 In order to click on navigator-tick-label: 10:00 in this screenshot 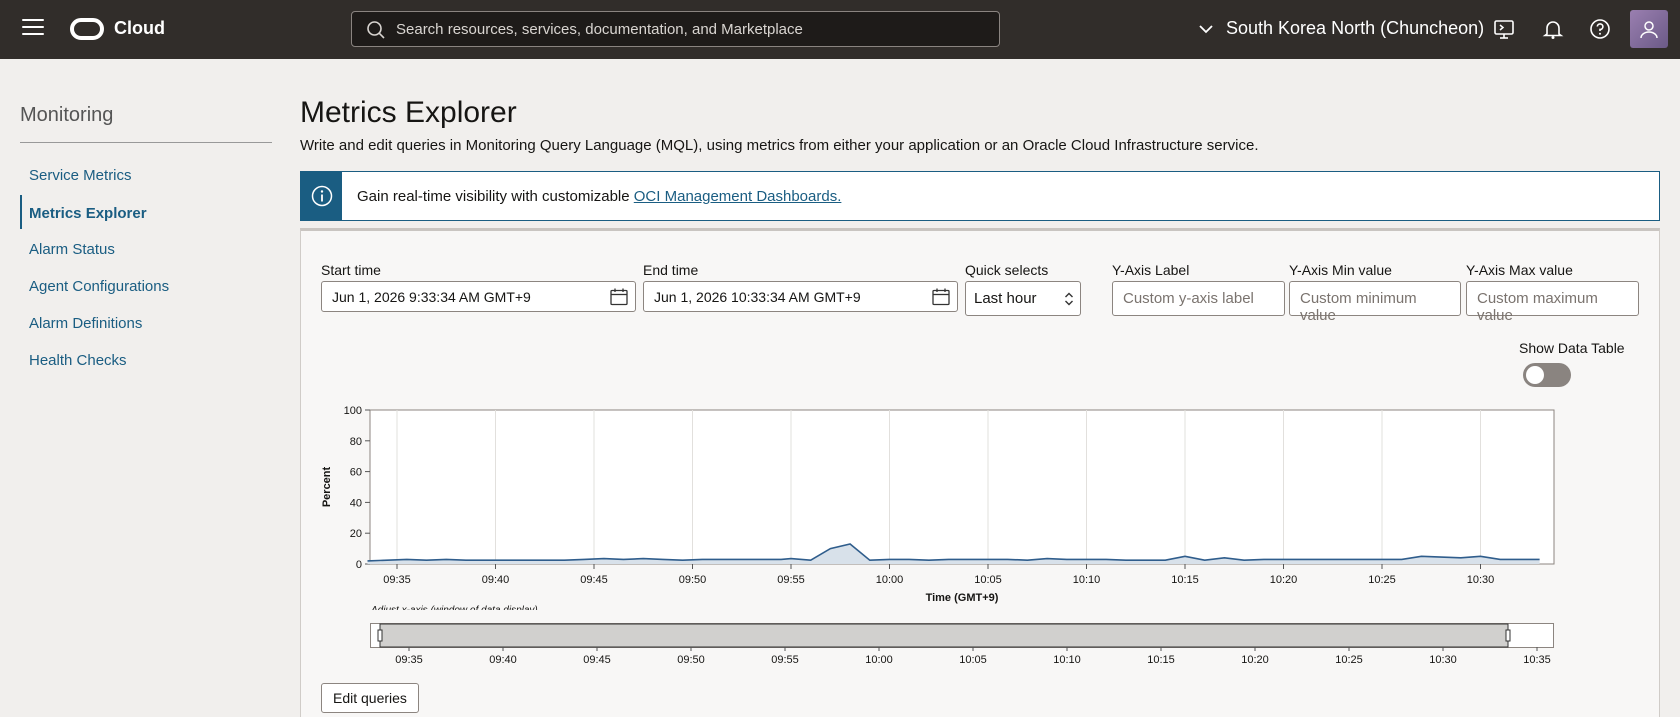, I will do `click(879, 660)`.